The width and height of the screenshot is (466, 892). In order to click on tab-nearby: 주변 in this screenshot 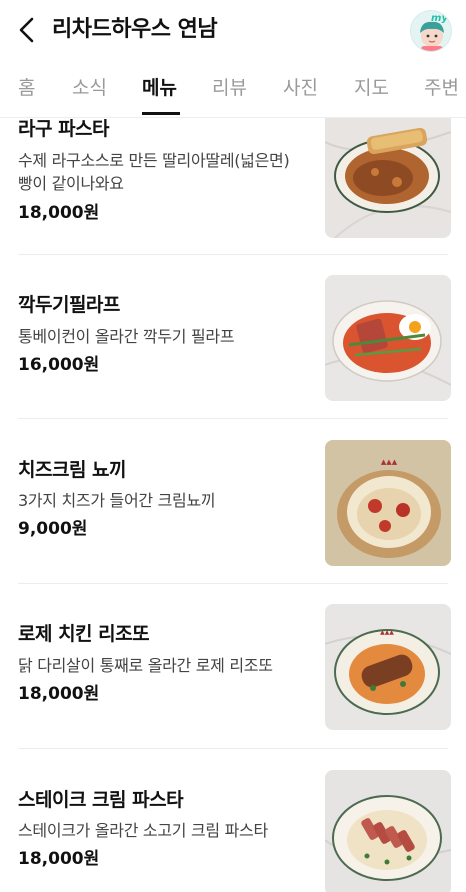, I will do `click(441, 88)`.